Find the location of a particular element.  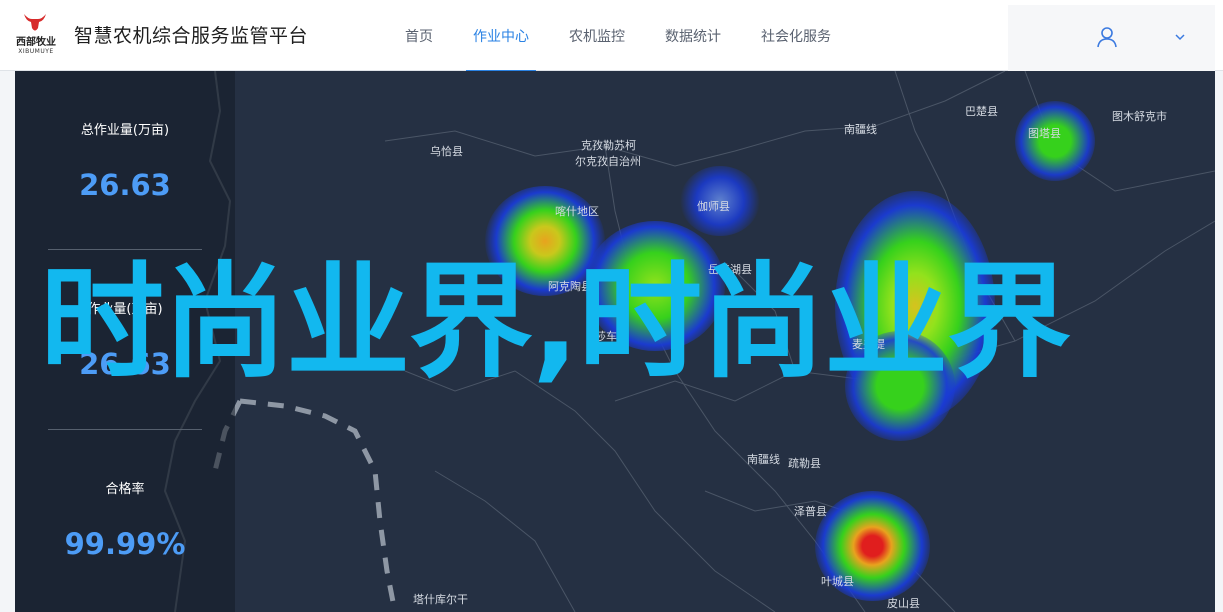

place-label: 图木舒克市 is located at coordinates (1139, 116).